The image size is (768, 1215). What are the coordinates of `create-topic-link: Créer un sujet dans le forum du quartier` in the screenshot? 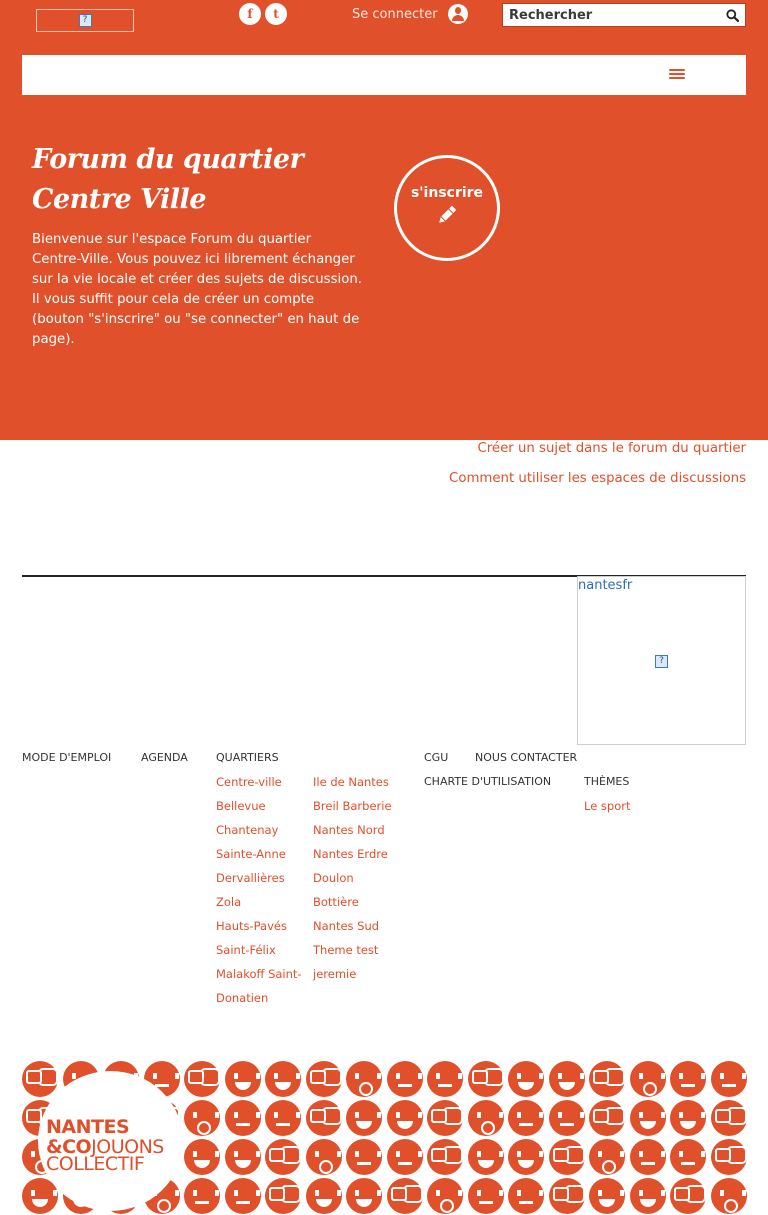 It's located at (611, 448).